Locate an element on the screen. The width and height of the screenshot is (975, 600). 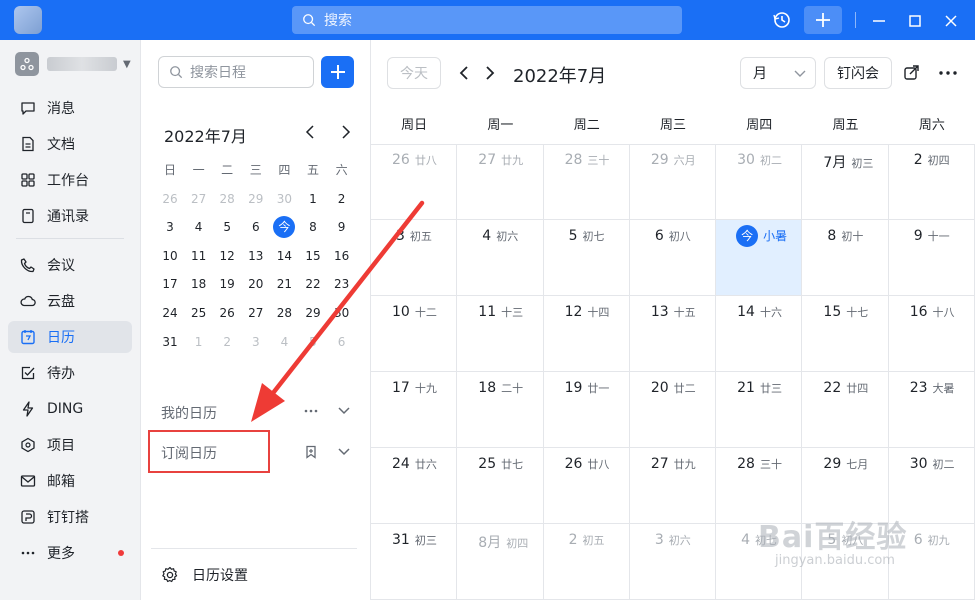
day-cell: 29 六月 is located at coordinates (673, 182).